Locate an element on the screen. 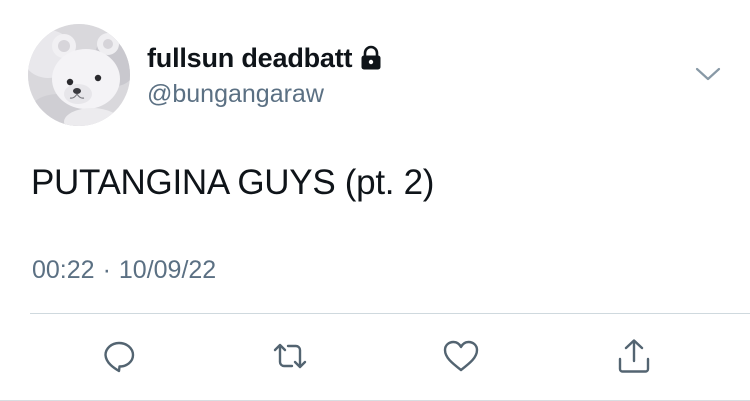  share-icon is located at coordinates (634, 356).